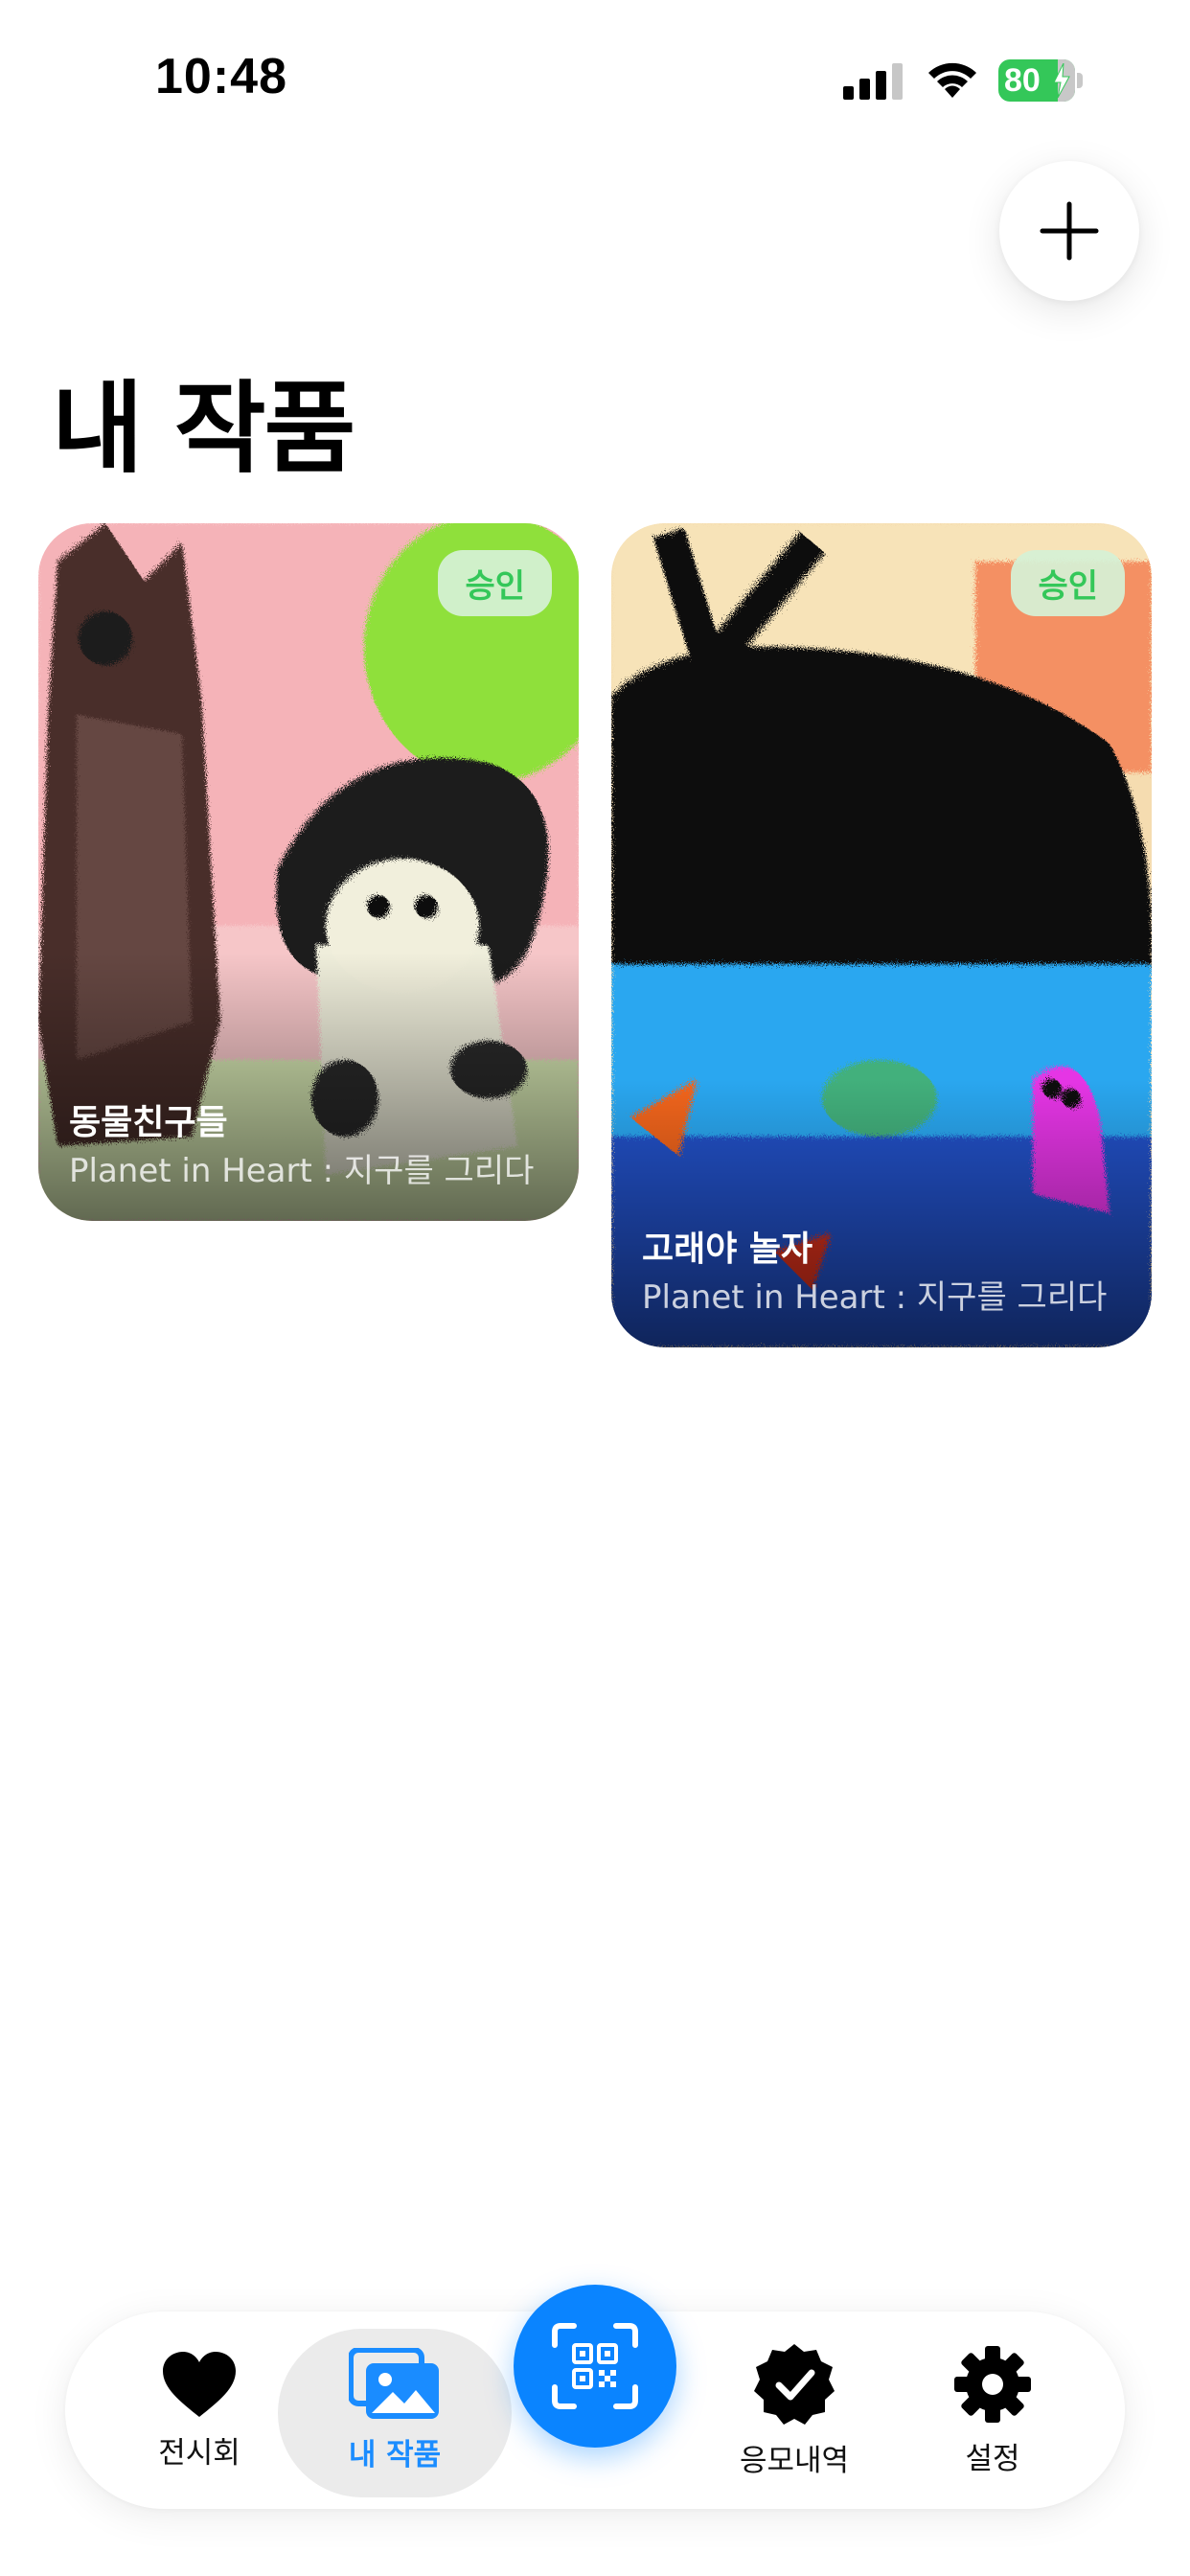  I want to click on page-title: 내 작품, so click(203, 428).